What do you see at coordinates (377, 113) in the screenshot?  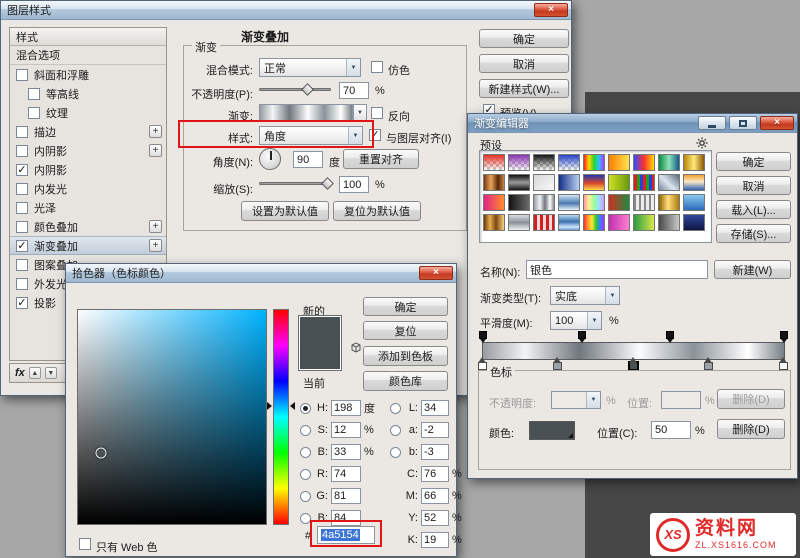 I see `reverse-checkbox` at bounding box center [377, 113].